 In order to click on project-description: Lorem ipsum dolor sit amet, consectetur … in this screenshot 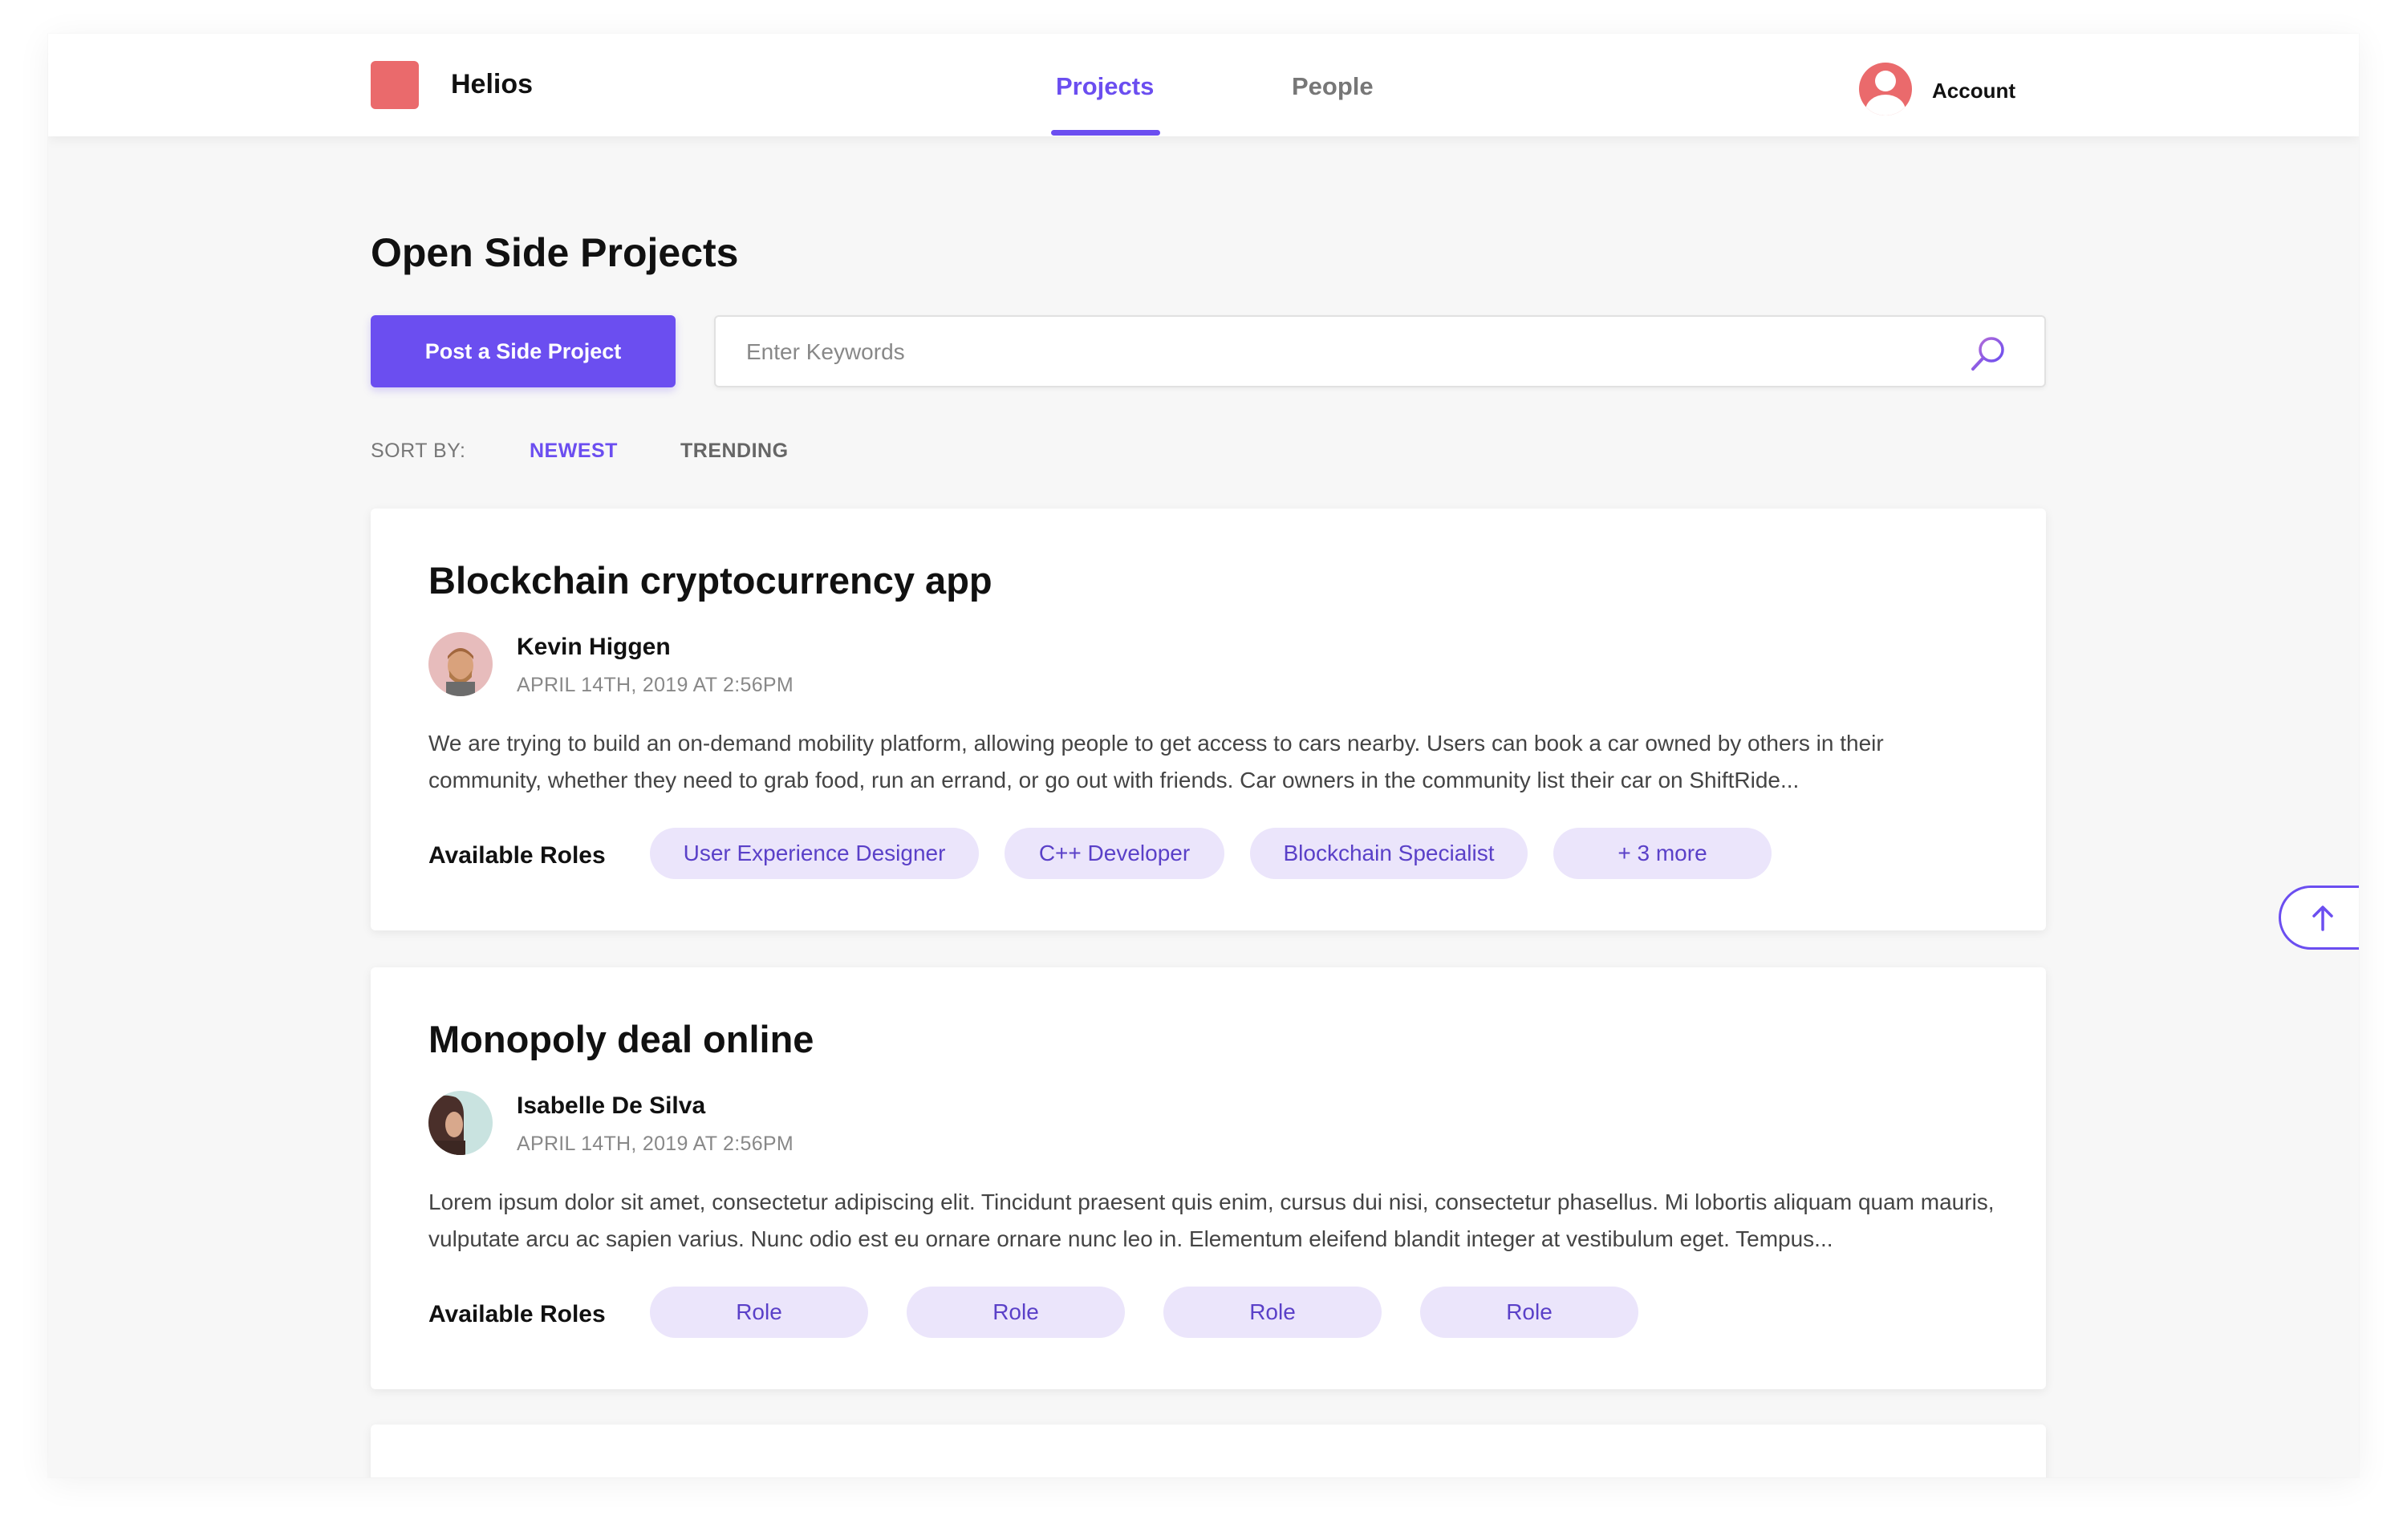, I will do `click(1212, 1220)`.